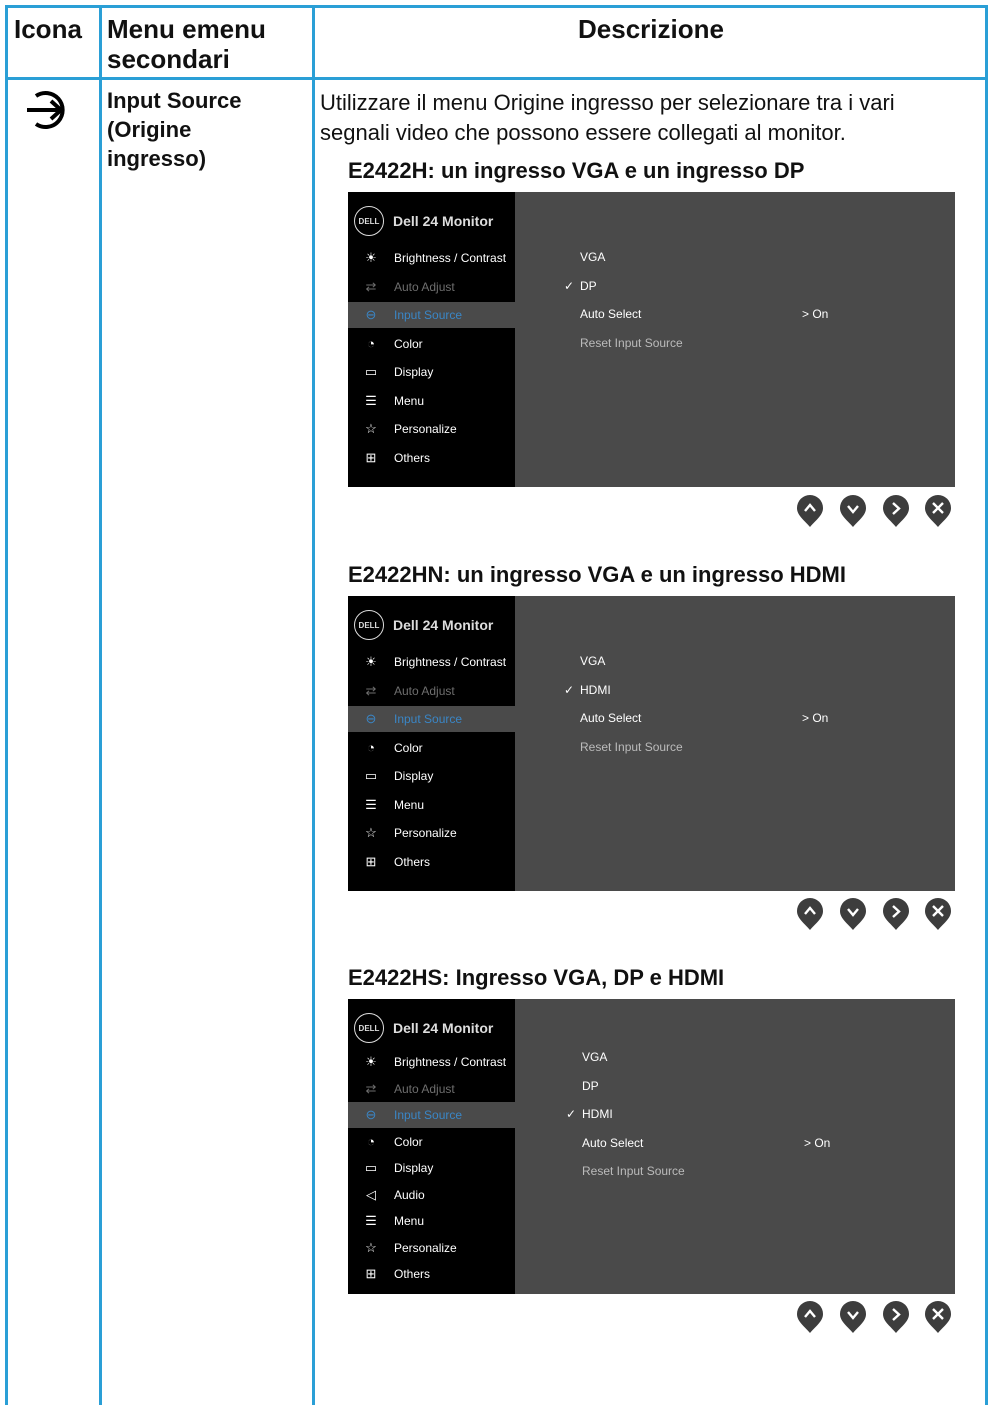 This screenshot has width=993, height=1405. Describe the element at coordinates (536, 977) in the screenshot. I see `section-title: E2422HS: Ingresso VGA, DP e HDMI` at that location.